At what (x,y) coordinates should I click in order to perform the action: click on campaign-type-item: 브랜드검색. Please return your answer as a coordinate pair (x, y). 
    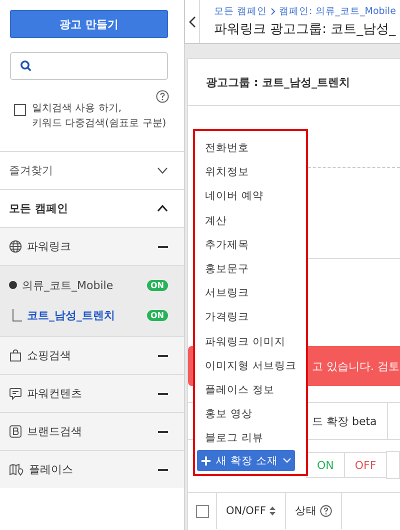
    Looking at the image, I should click on (92, 431).